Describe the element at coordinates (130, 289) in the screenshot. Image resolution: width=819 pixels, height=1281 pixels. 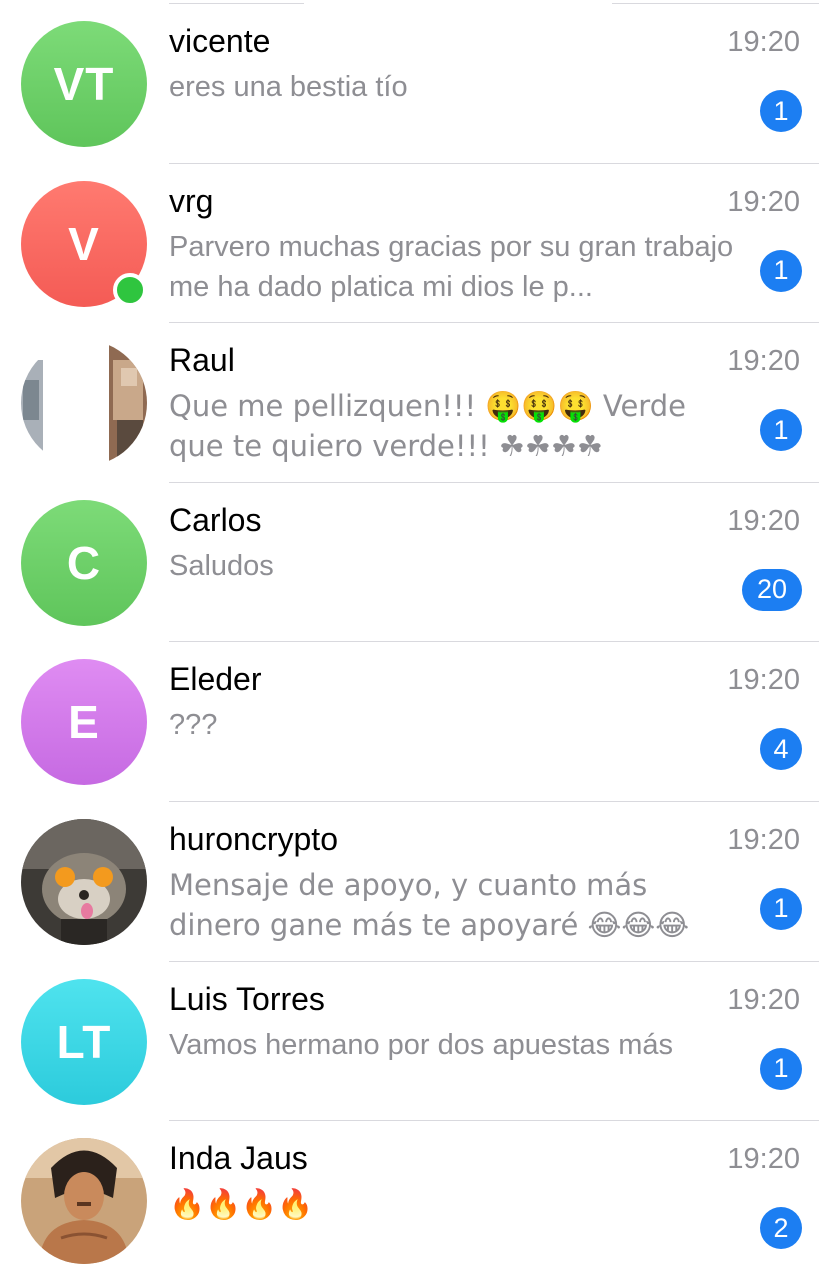
I see `online-status-icon` at that location.